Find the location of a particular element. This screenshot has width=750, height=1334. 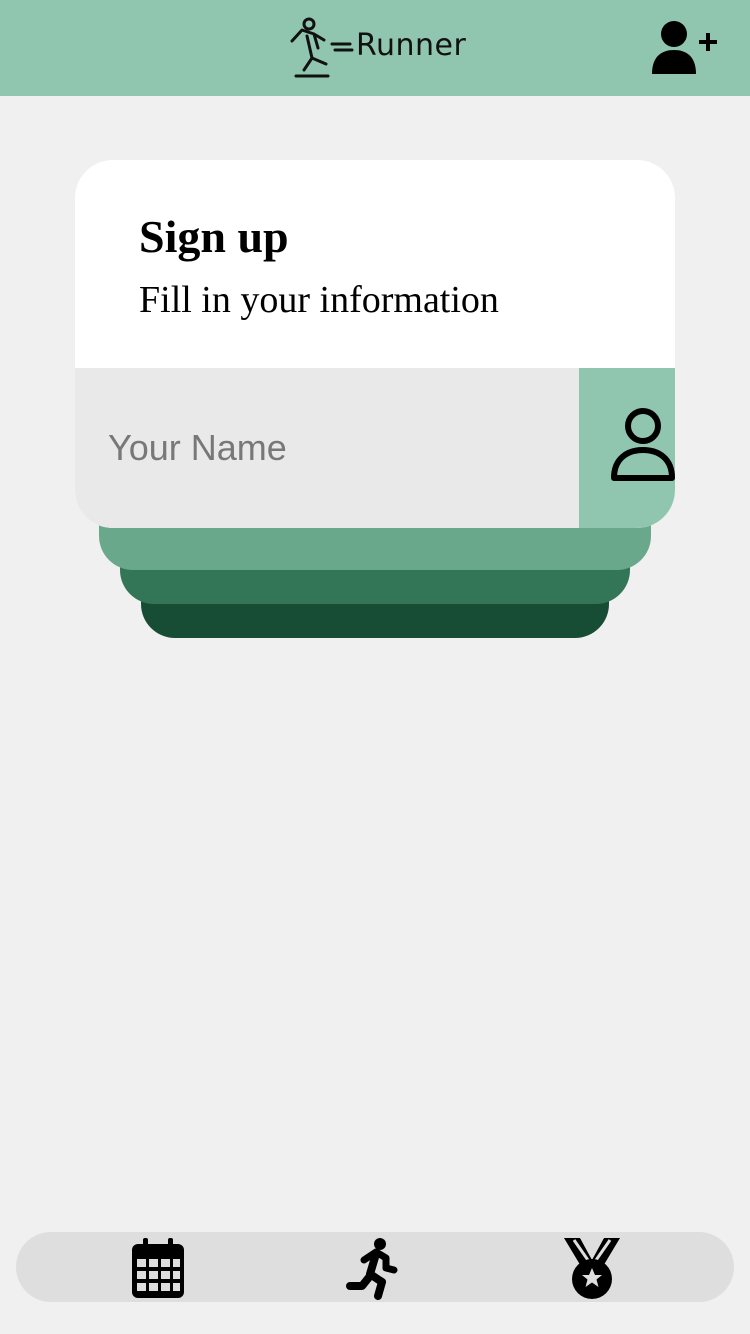

add-user-button is located at coordinates (686, 48).